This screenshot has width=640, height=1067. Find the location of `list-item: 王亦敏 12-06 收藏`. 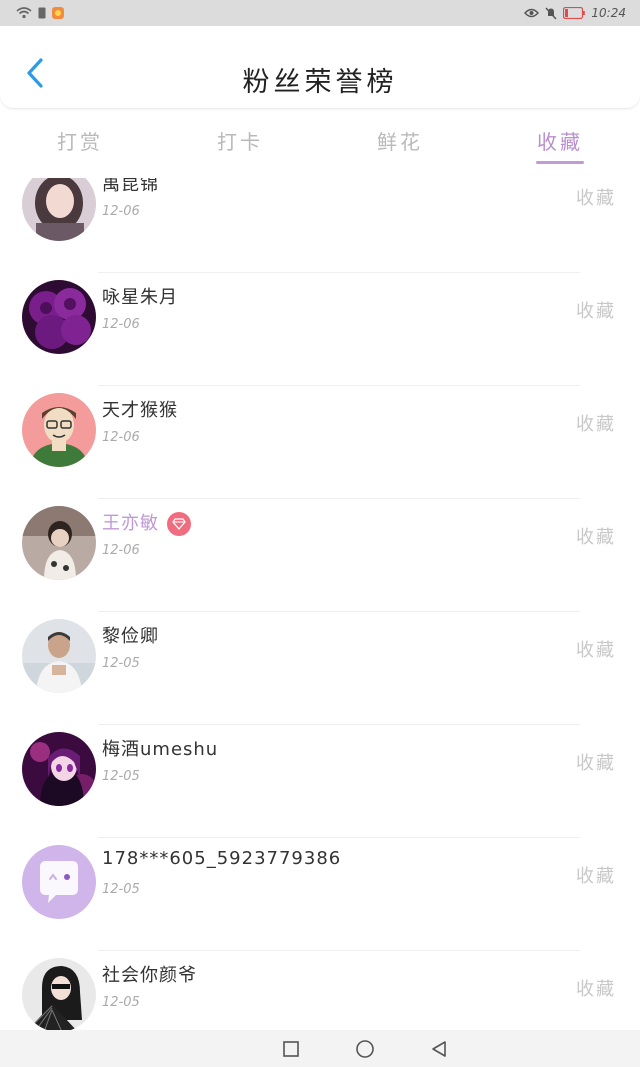

list-item: 王亦敏 12-06 收藏 is located at coordinates (320, 555).